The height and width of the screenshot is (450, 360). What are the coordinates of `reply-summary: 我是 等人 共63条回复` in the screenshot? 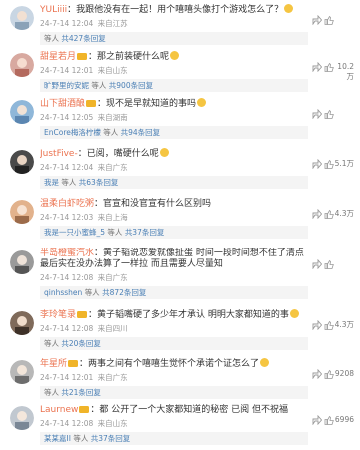 It's located at (174, 182).